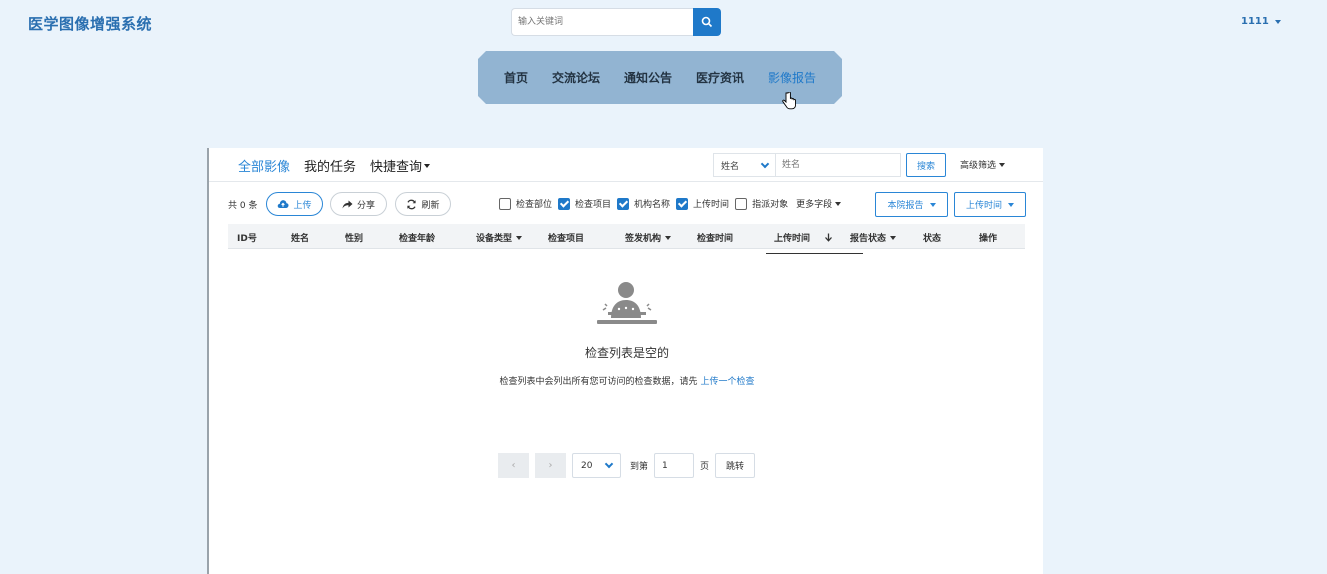 This screenshot has height=574, width=1327. Describe the element at coordinates (932, 239) in the screenshot. I see `col-status: 状态` at that location.